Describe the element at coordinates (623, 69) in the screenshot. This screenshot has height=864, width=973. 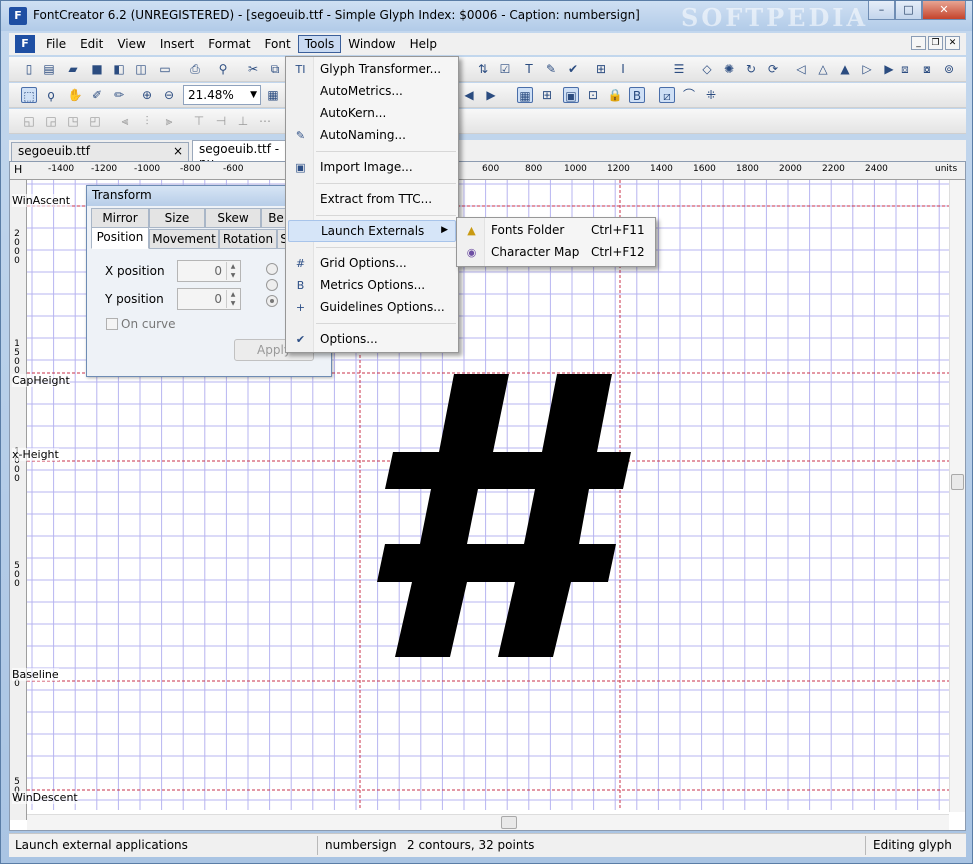
I see `info-icon: I` at that location.